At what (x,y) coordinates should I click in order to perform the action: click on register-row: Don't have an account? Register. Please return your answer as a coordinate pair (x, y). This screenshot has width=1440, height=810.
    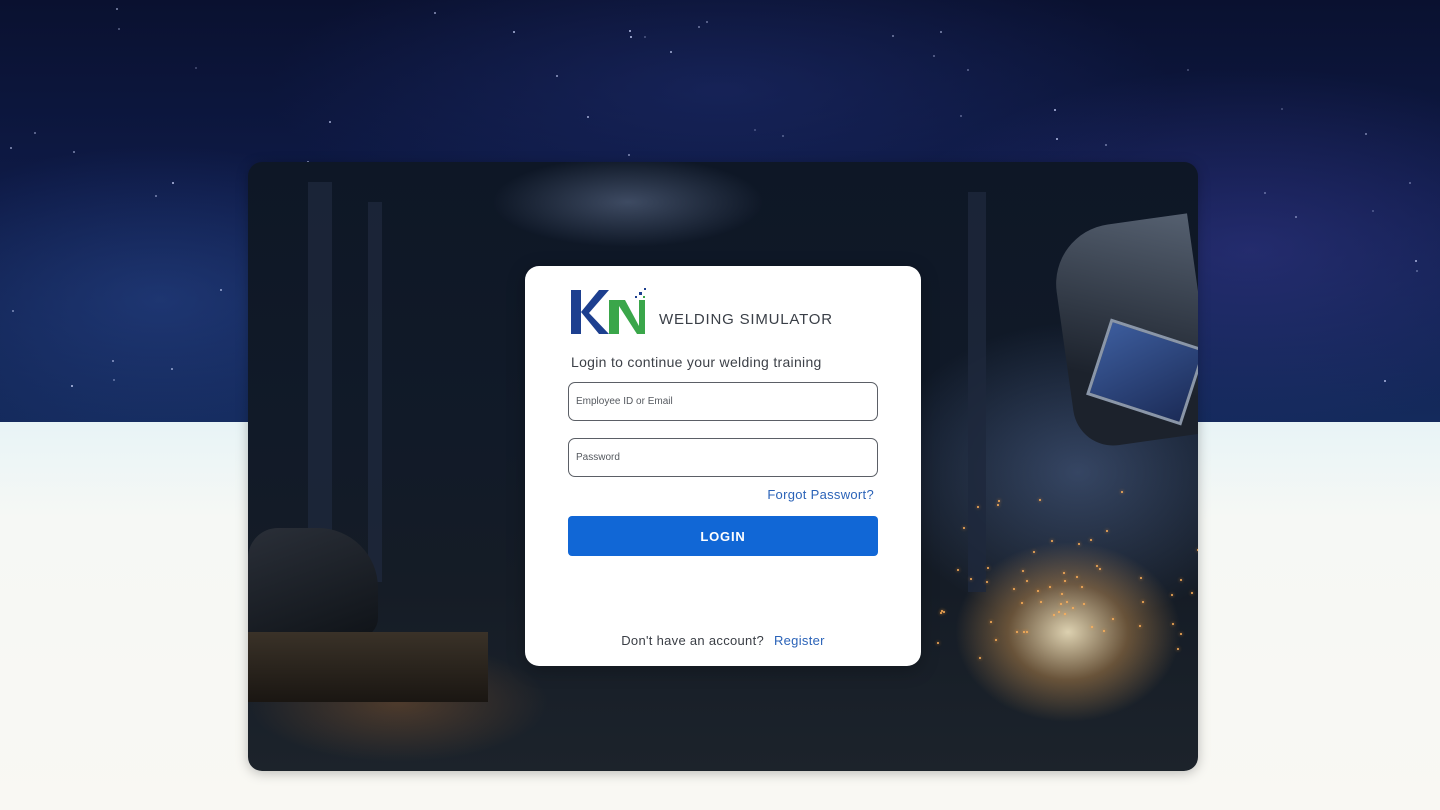
    Looking at the image, I should click on (723, 640).